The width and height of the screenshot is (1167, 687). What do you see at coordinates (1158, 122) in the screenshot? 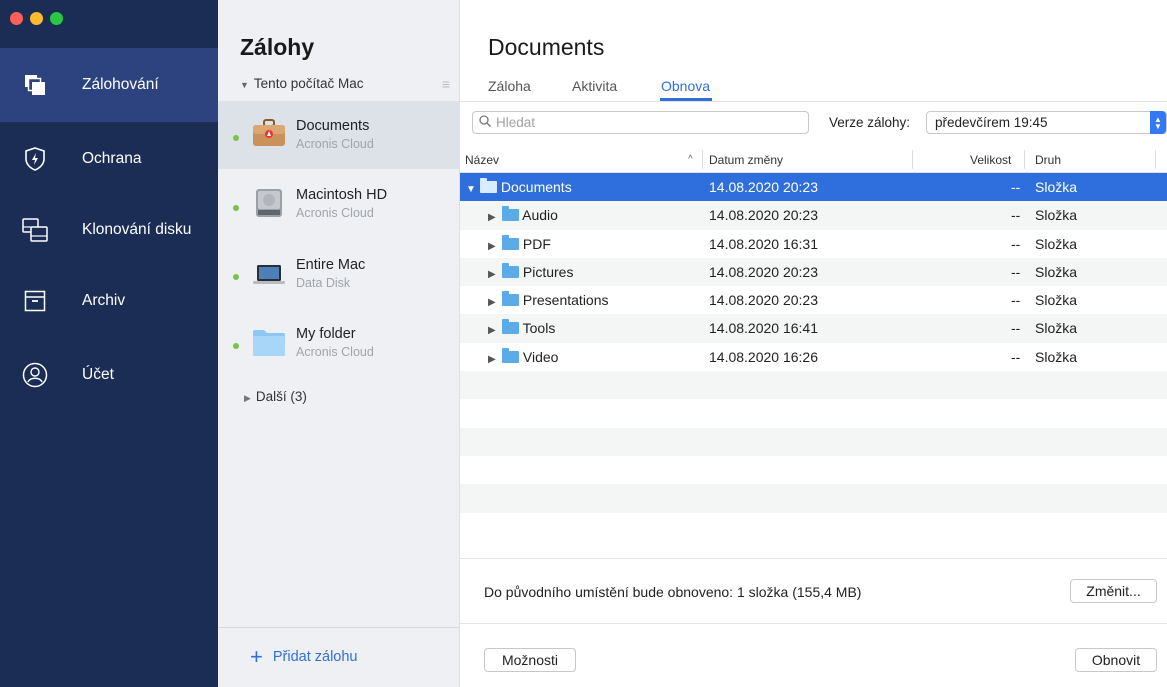
I see `chevron-updown-icon: ▲ ▼` at bounding box center [1158, 122].